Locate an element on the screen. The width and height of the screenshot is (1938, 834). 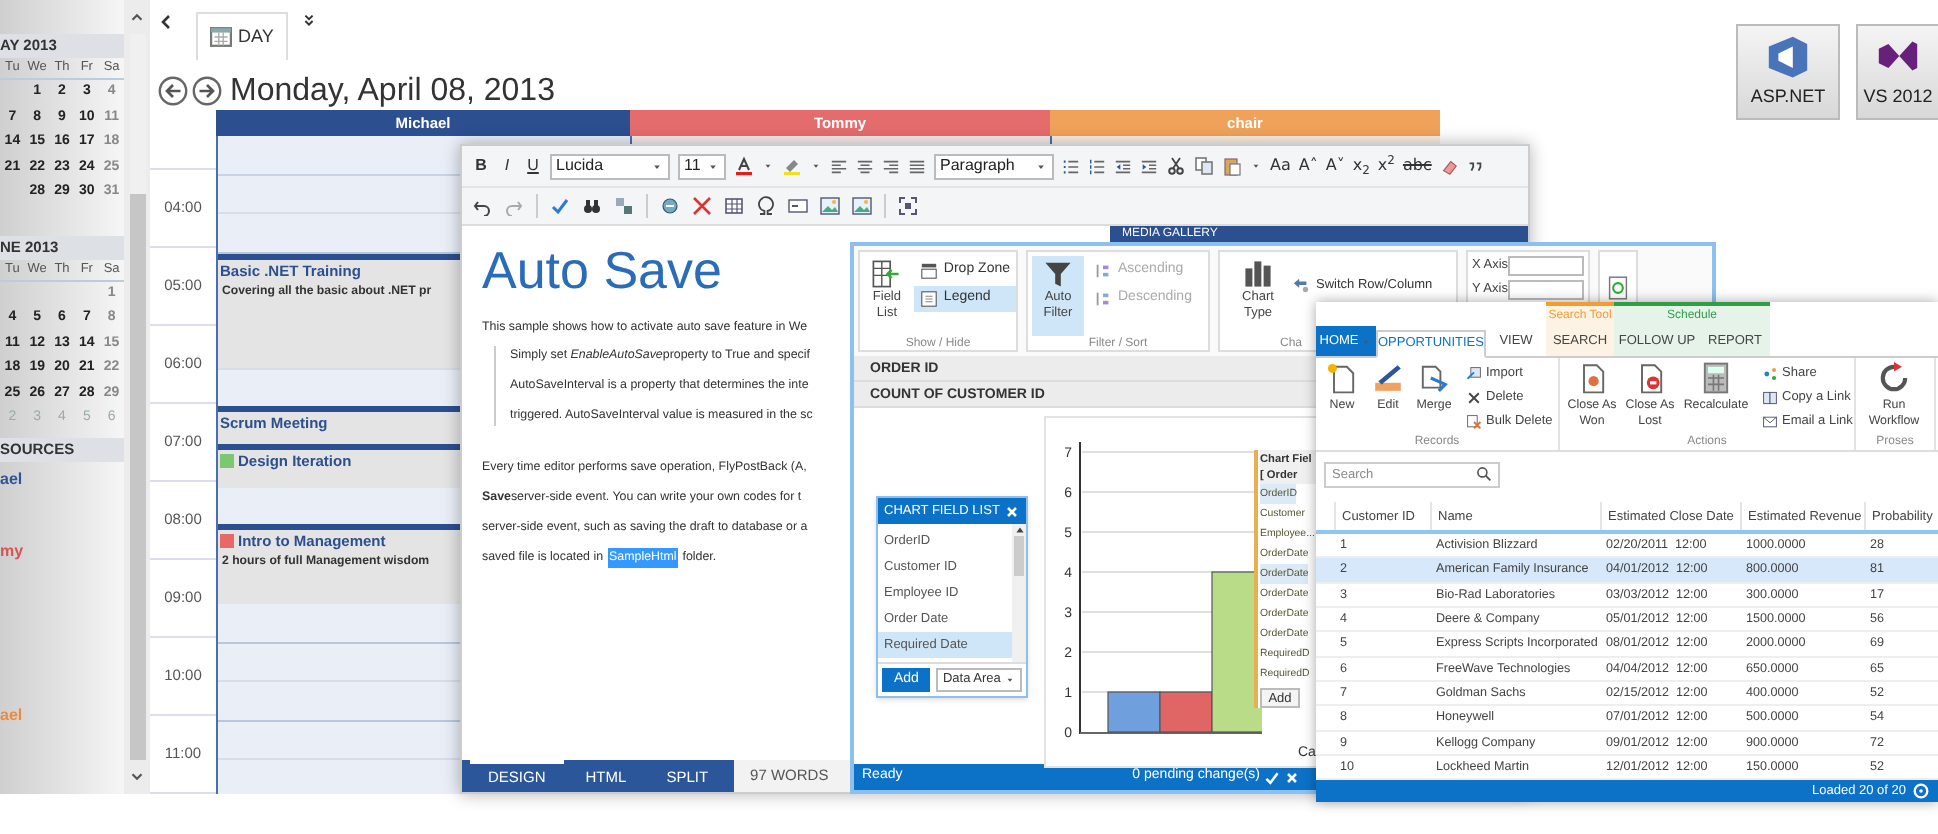
bar-chart-icon is located at coordinates (1258, 274).